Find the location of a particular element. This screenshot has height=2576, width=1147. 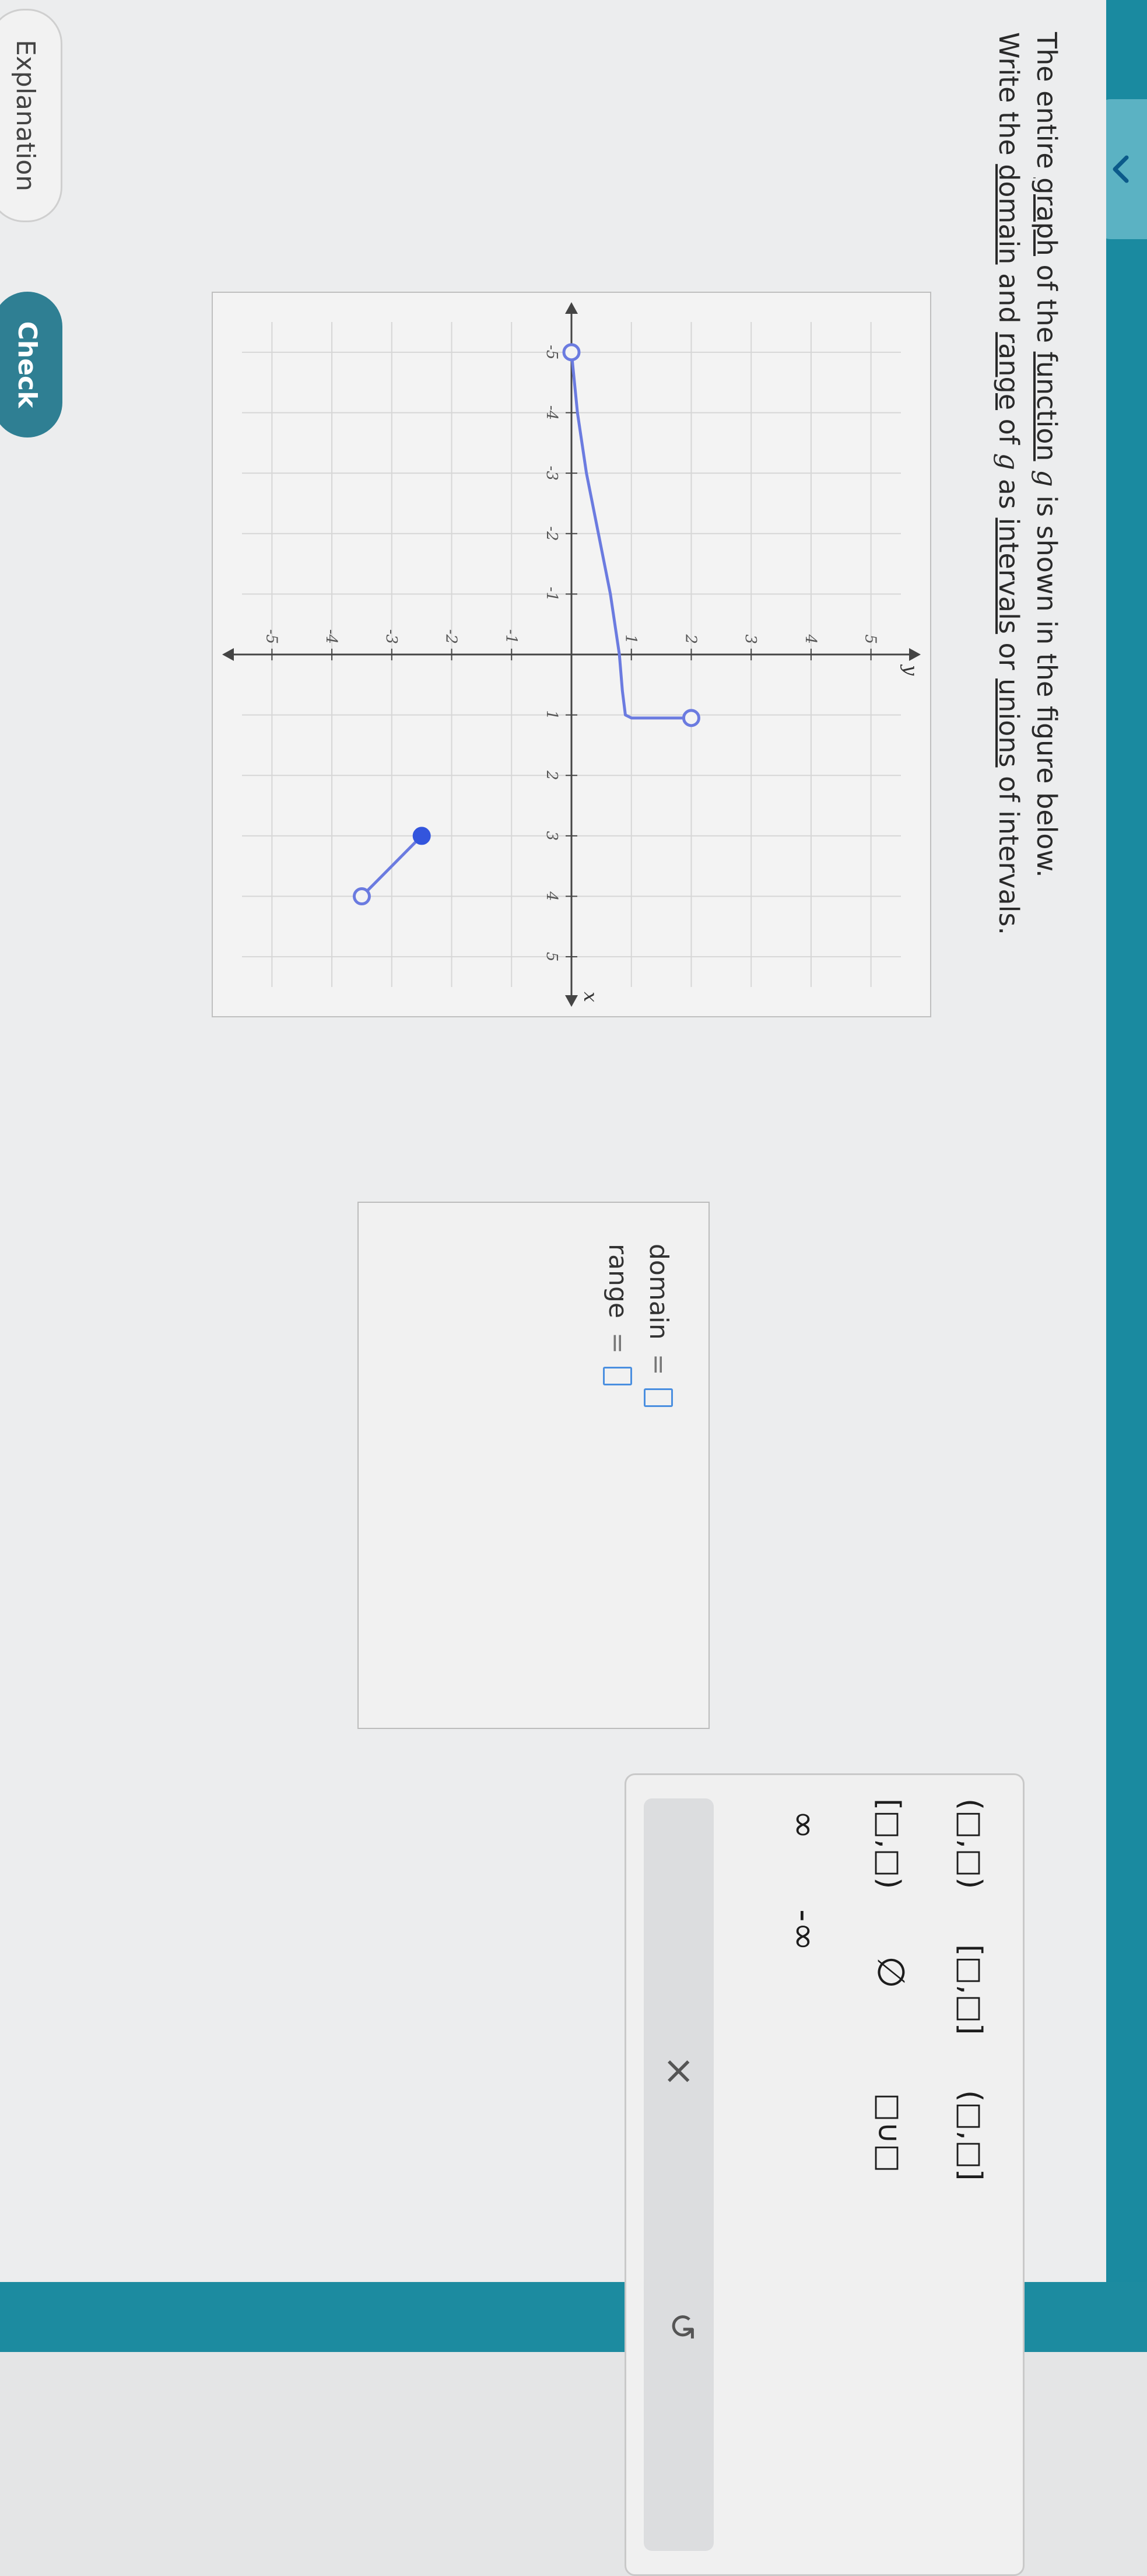

range-row: range = is located at coordinates (618, 1314).